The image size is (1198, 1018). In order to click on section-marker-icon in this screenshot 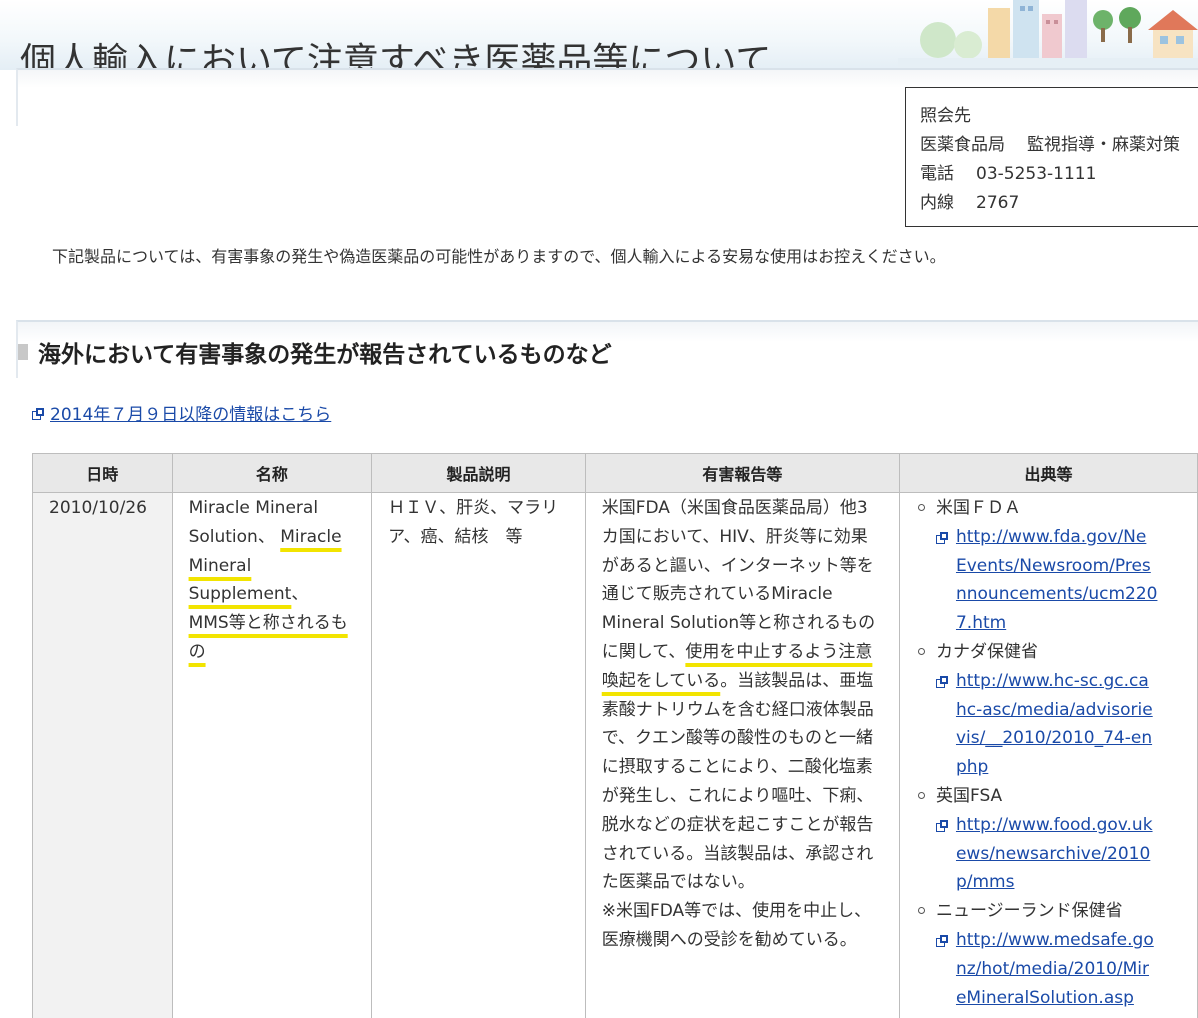, I will do `click(23, 352)`.